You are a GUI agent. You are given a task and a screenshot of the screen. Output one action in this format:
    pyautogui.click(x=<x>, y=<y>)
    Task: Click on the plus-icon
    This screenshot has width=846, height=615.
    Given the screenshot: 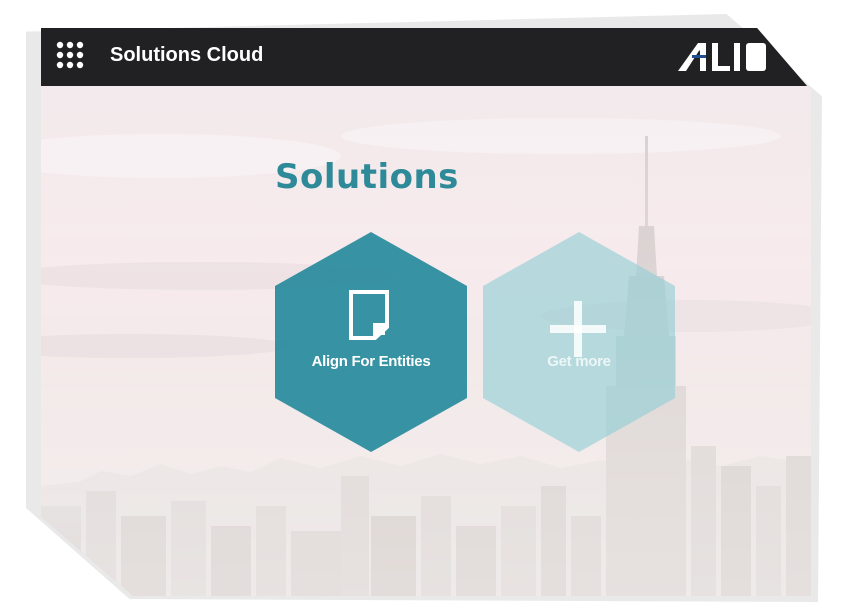 What is the action you would take?
    pyautogui.click(x=578, y=329)
    